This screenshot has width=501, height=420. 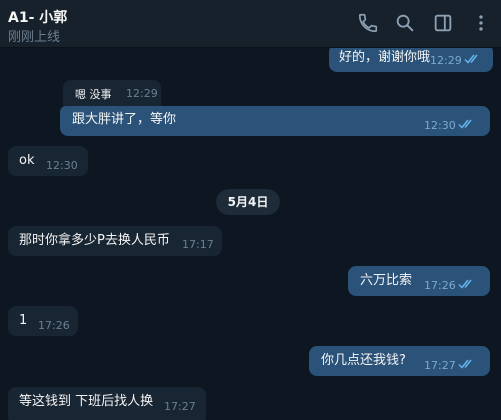 What do you see at coordinates (385, 57) in the screenshot?
I see `message-text: 好的，谢谢你哦` at bounding box center [385, 57].